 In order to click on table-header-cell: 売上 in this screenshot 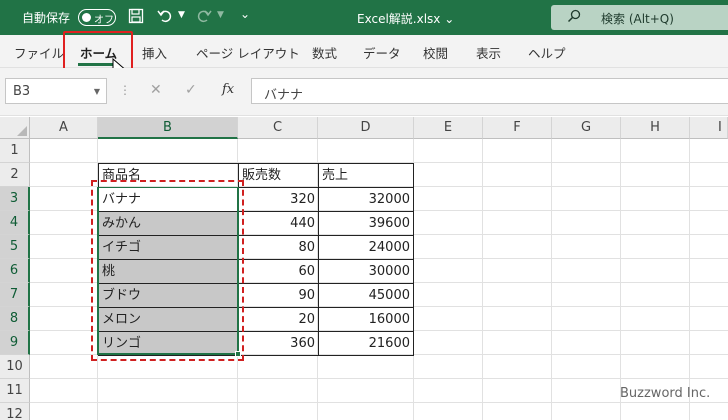, I will do `click(366, 175)`.